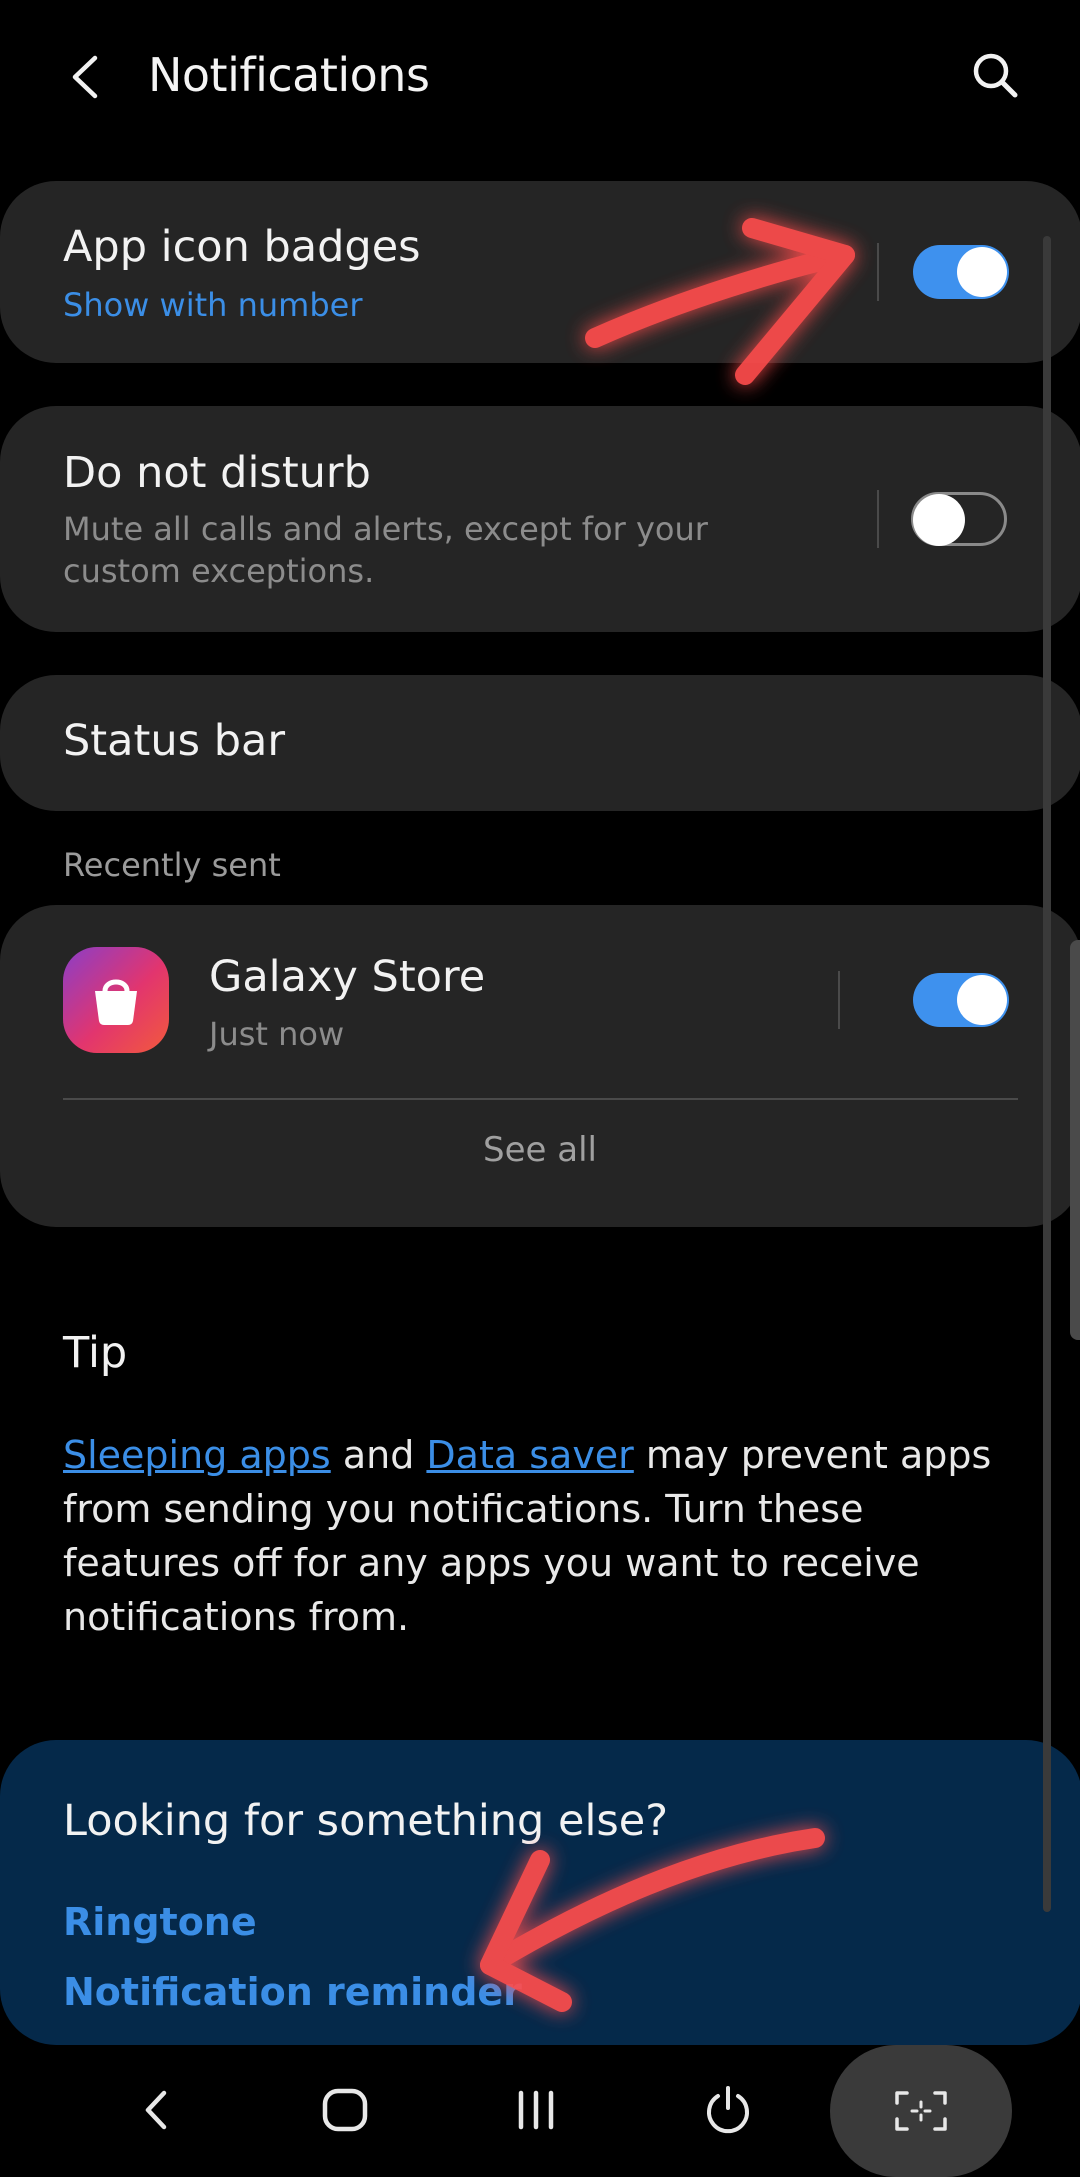  What do you see at coordinates (289, 75) in the screenshot?
I see `page-title: Notifications` at bounding box center [289, 75].